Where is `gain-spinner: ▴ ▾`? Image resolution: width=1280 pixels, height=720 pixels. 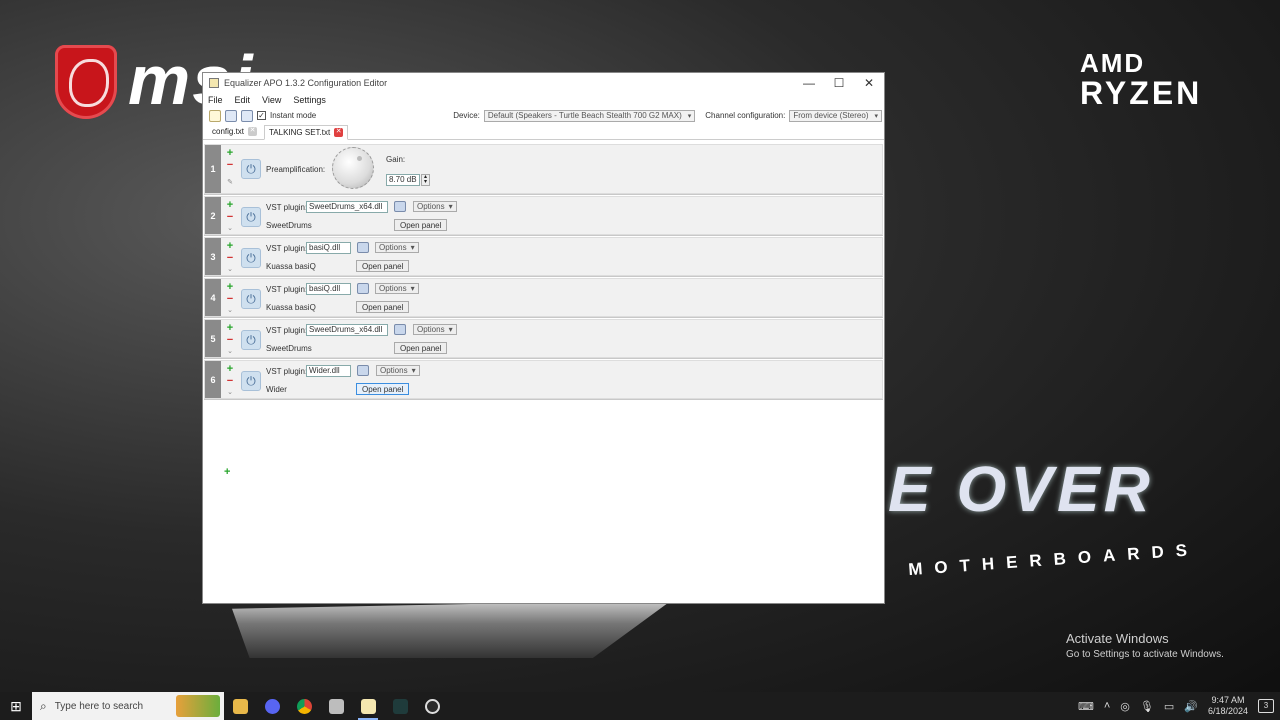
gain-spinner: ▴ ▾ is located at coordinates (425, 180).